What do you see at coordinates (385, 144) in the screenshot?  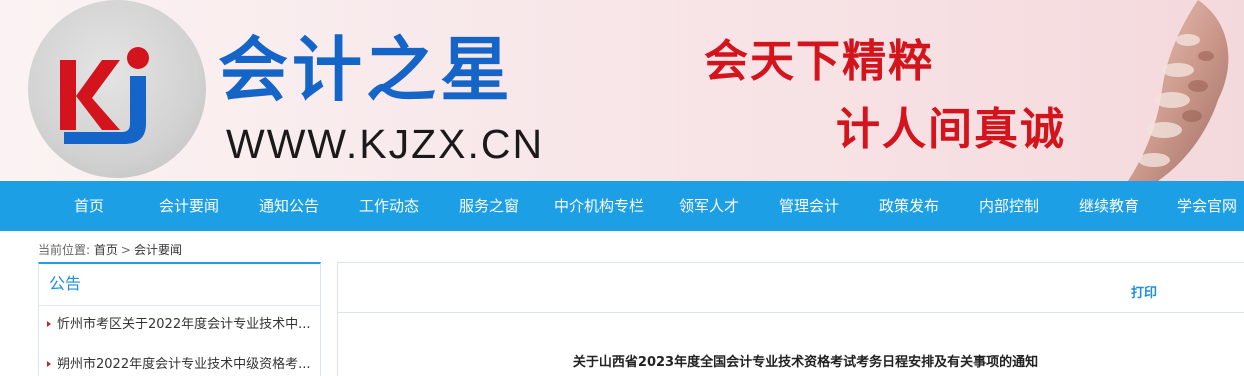 I see `brand-url: WWW.KJZX.CN` at bounding box center [385, 144].